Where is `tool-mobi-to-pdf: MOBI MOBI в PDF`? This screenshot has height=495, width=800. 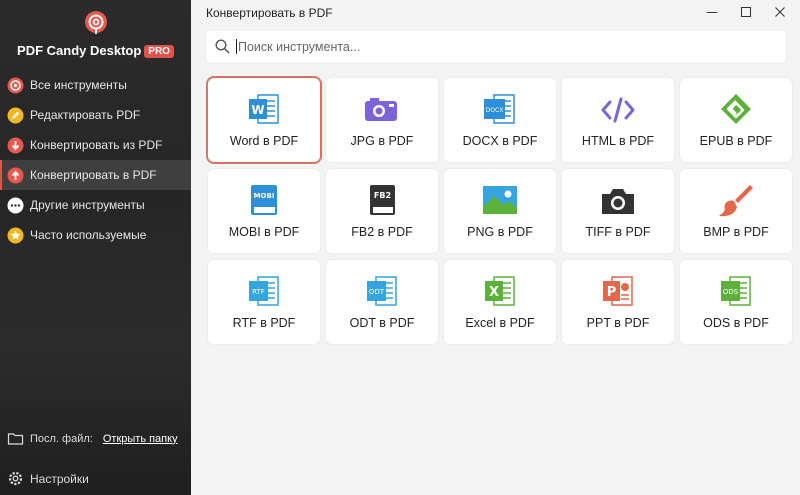
tool-mobi-to-pdf: MOBI MOBI в PDF is located at coordinates (264, 211).